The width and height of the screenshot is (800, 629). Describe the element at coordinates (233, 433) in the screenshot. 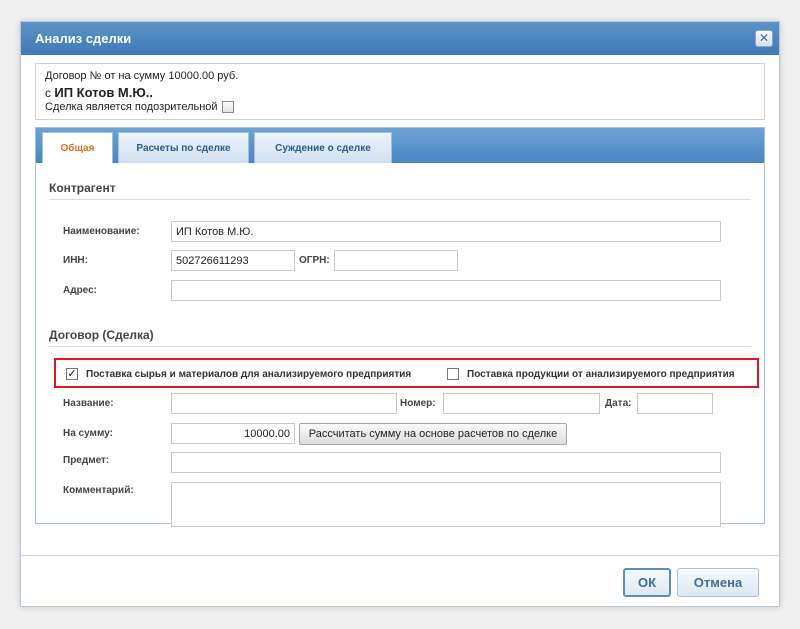

I see `sum-input` at that location.